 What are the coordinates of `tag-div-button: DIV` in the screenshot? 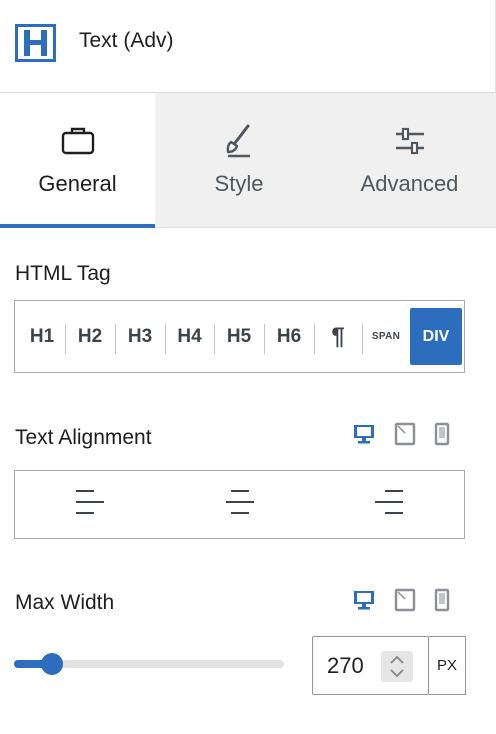 It's located at (436, 336).